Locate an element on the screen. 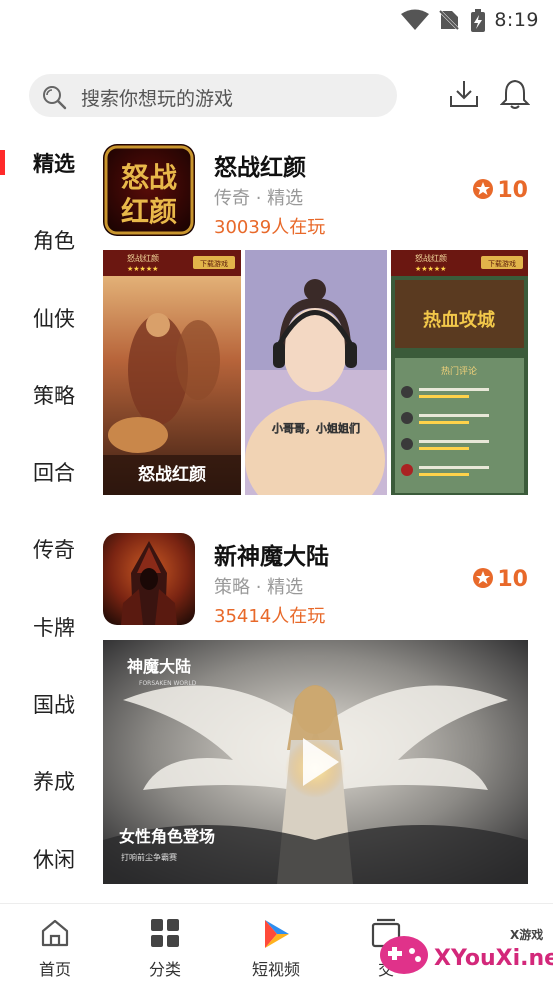 The image size is (553, 983). sidebar-item-celue: 策略 is located at coordinates (46, 394).